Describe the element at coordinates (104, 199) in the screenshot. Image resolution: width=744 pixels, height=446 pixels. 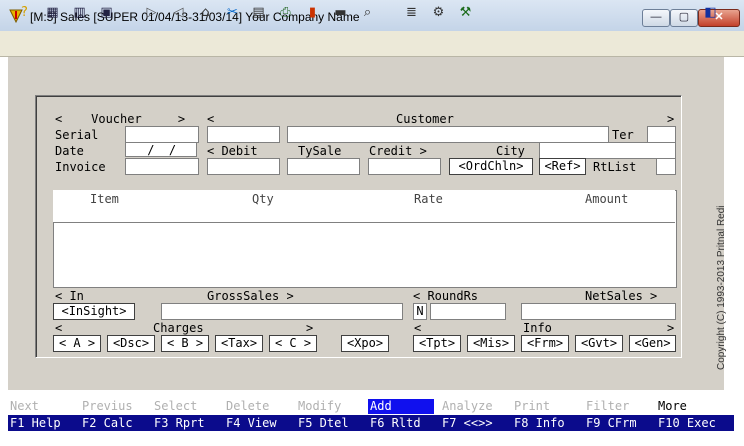
I see `column-item: Item` at that location.